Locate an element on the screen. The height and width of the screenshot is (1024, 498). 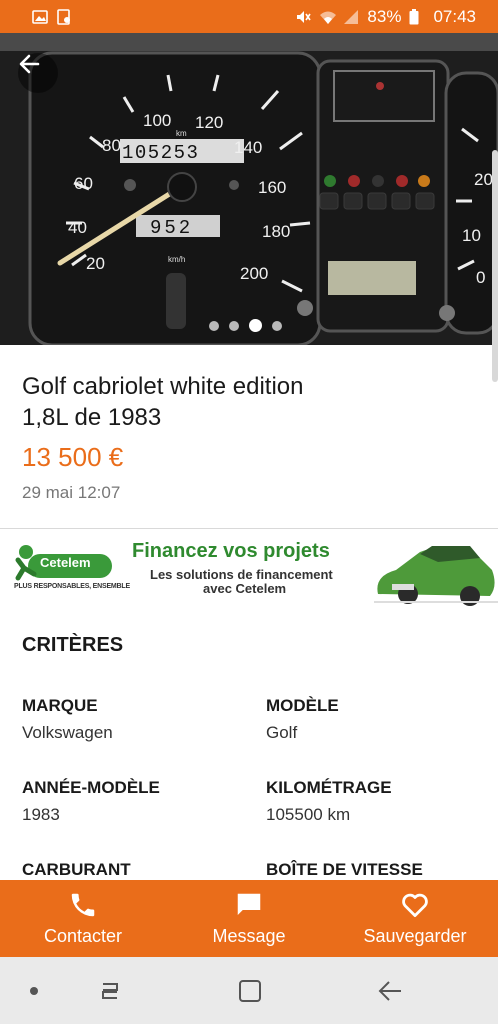
status-left is located at coordinates (52, 16).